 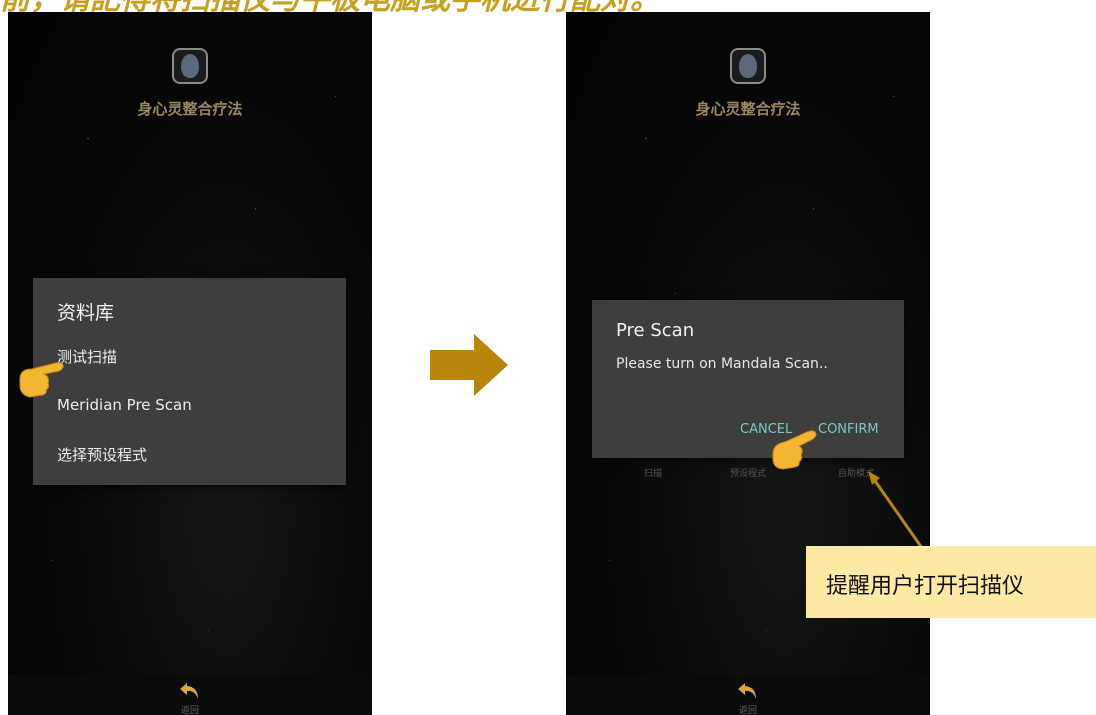 What do you see at coordinates (653, 474) in the screenshot?
I see `function-label-scan: 扫描` at bounding box center [653, 474].